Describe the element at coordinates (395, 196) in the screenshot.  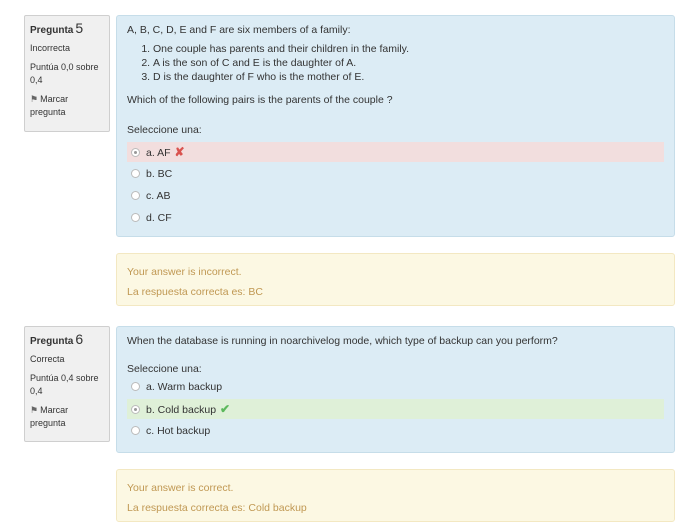
I see `answer-option-c: c. AB` at that location.